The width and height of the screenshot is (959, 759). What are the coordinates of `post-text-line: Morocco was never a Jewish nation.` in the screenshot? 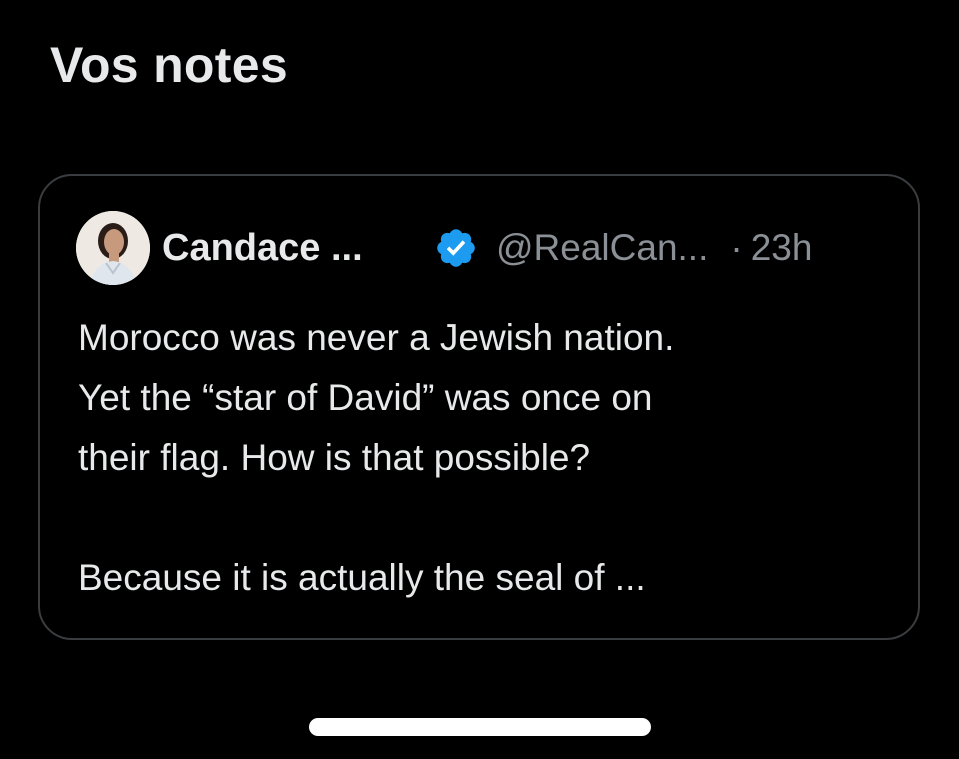 It's located at (376, 337).